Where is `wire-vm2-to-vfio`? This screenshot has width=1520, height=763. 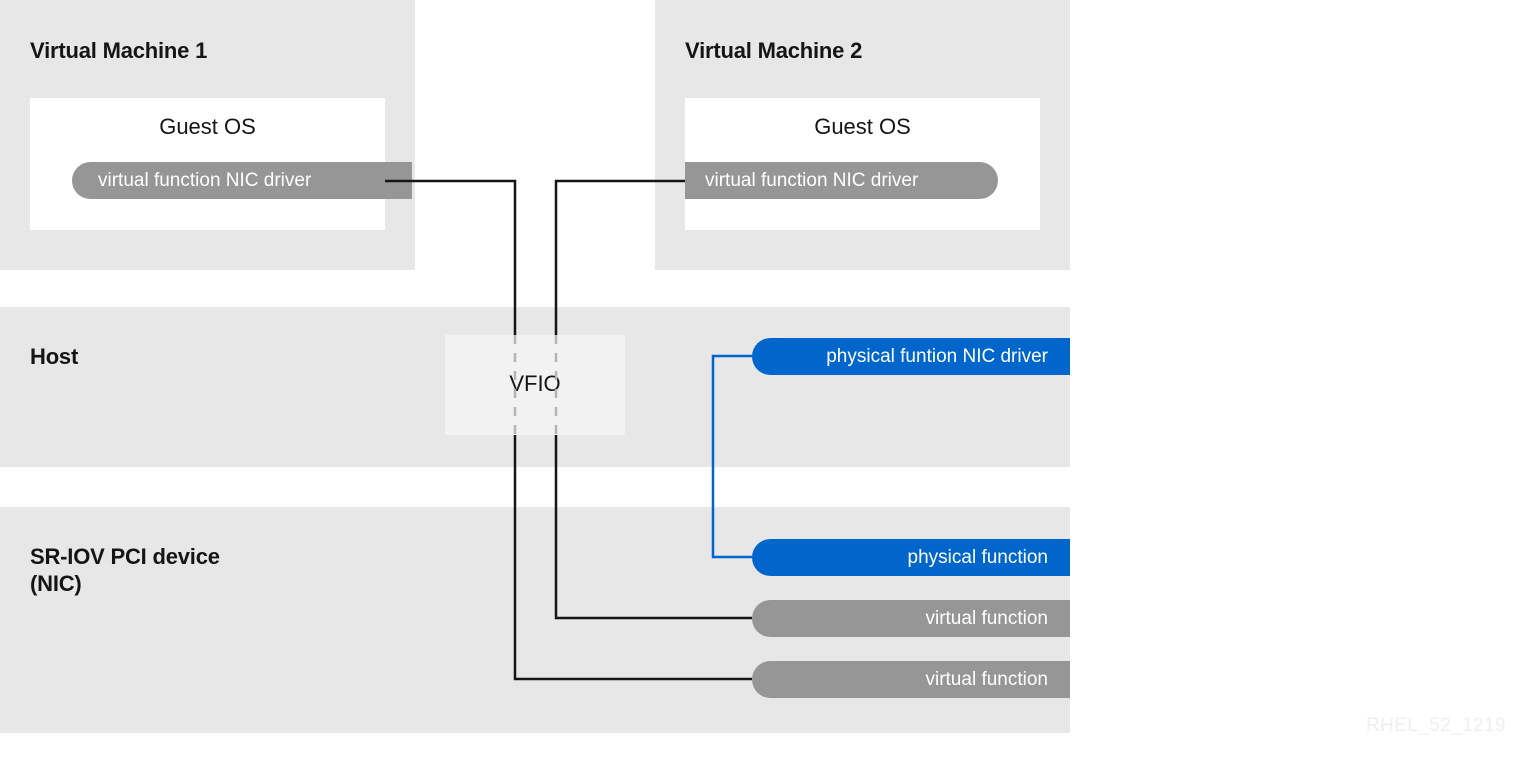
wire-vm2-to-vfio is located at coordinates (619, 257).